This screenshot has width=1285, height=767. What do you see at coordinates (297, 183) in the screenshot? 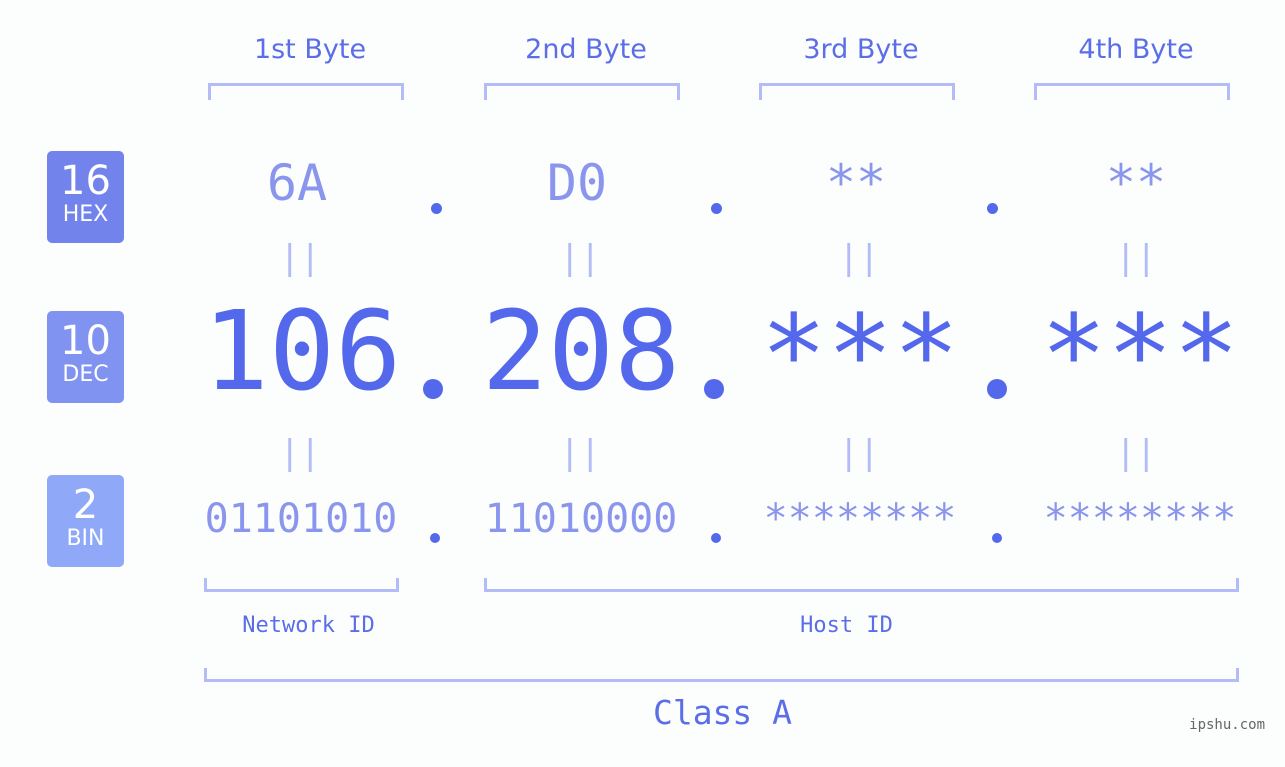
I see `hex-value-1: 6A` at bounding box center [297, 183].